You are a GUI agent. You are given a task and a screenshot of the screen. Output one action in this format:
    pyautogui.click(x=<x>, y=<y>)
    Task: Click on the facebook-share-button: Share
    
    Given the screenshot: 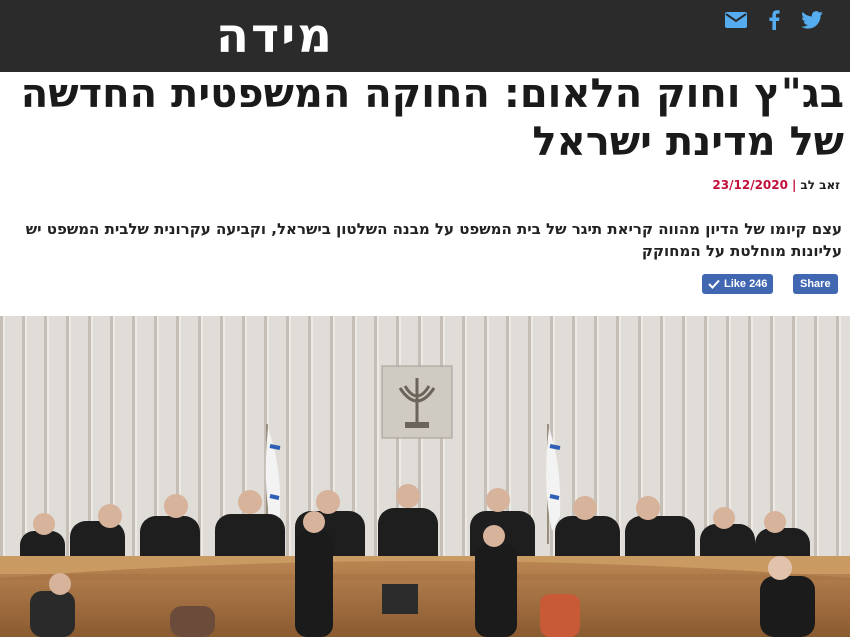 What is the action you would take?
    pyautogui.click(x=815, y=284)
    